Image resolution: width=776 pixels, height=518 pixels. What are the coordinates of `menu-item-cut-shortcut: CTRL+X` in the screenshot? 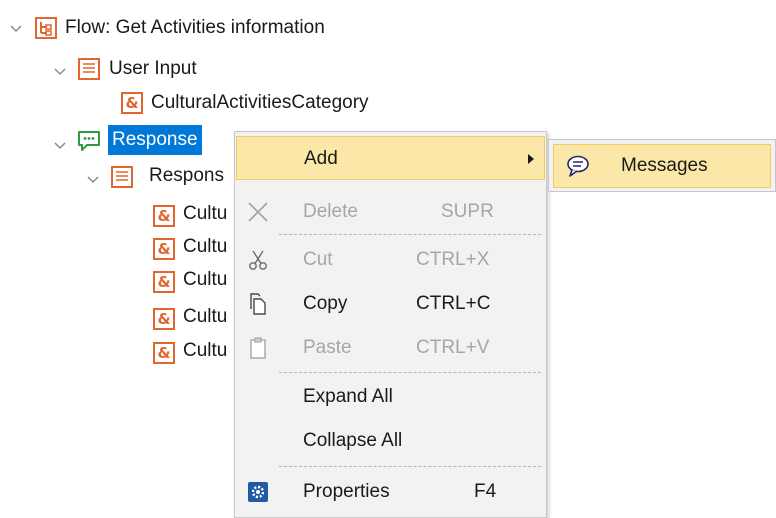 It's located at (453, 259).